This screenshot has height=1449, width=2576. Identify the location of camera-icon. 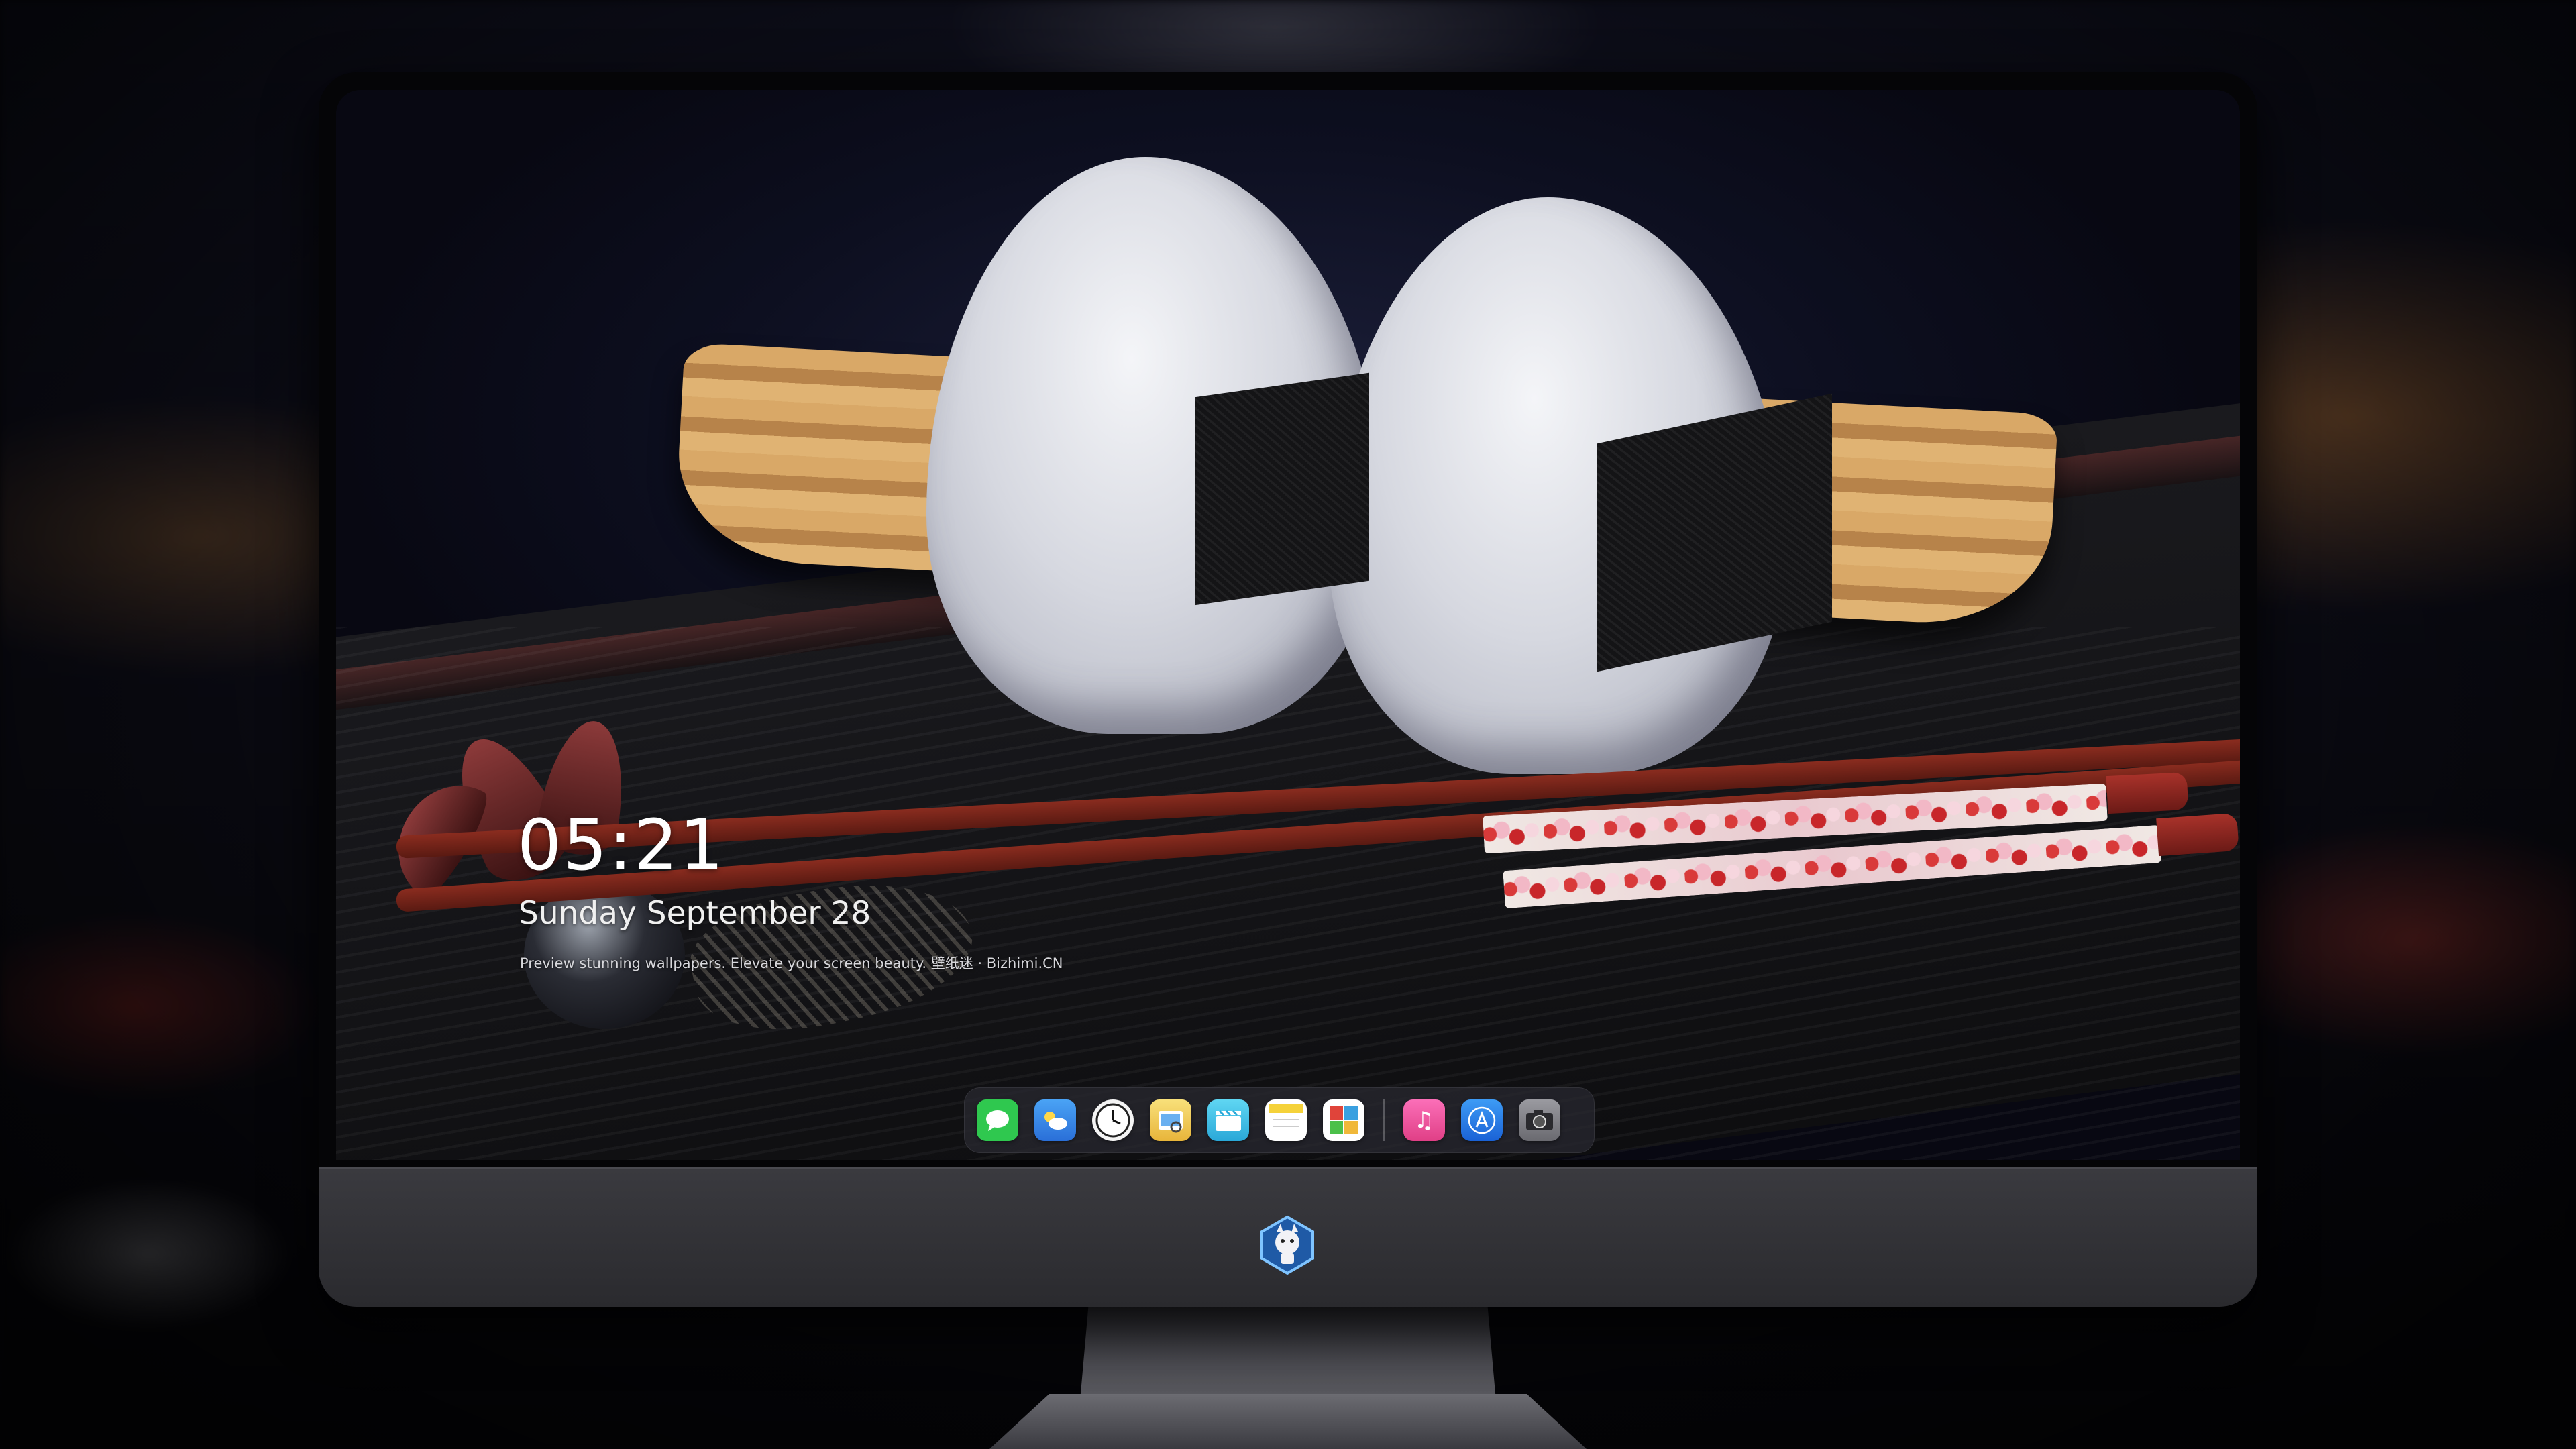
(1539, 1120).